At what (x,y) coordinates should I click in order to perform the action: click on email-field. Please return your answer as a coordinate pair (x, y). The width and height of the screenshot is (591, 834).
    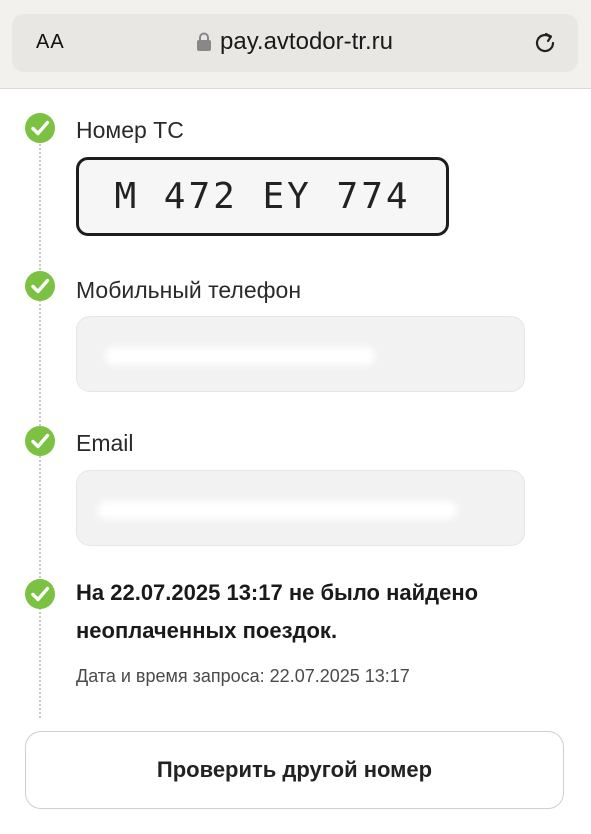
    Looking at the image, I should click on (300, 508).